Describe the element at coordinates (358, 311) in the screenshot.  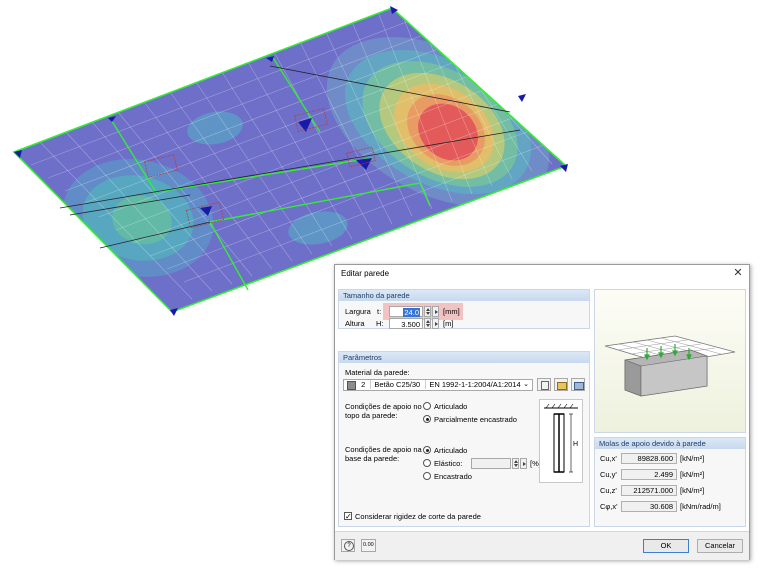
I see `width-label: Largura` at that location.